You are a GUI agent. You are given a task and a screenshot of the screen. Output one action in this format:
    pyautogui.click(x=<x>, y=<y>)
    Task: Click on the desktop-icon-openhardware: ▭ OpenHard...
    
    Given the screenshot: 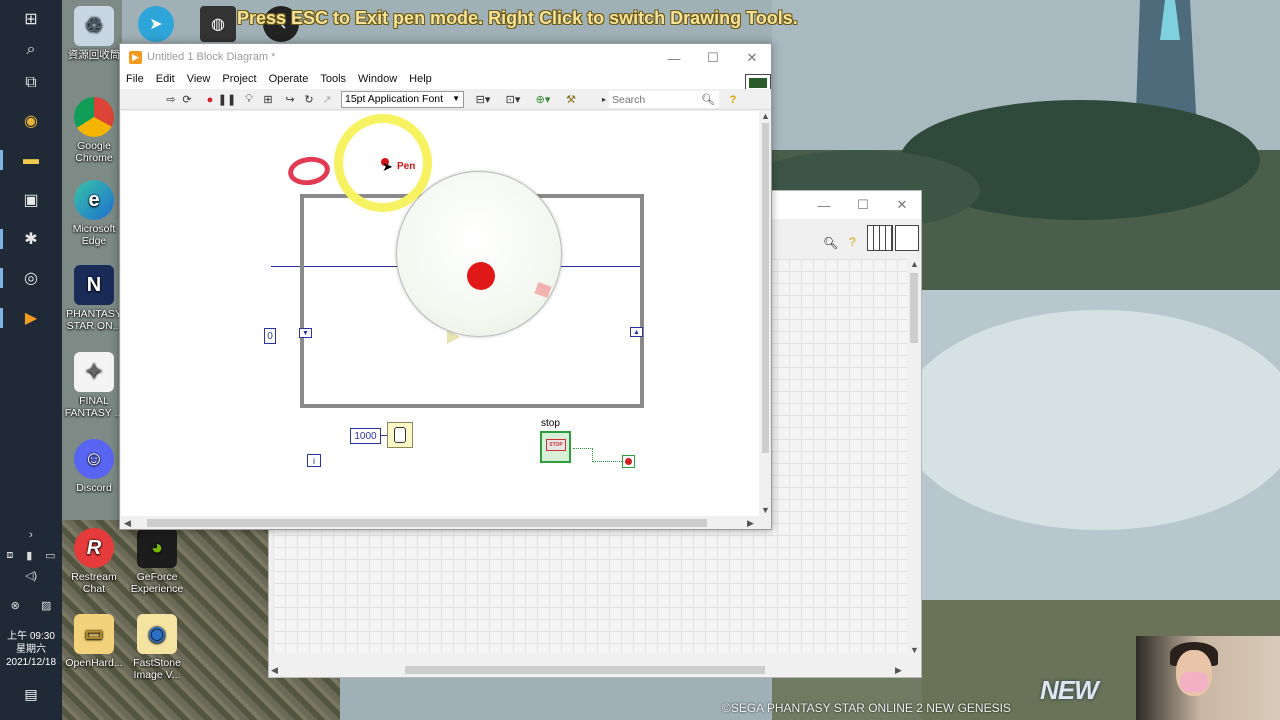 What is the action you would take?
    pyautogui.click(x=94, y=641)
    